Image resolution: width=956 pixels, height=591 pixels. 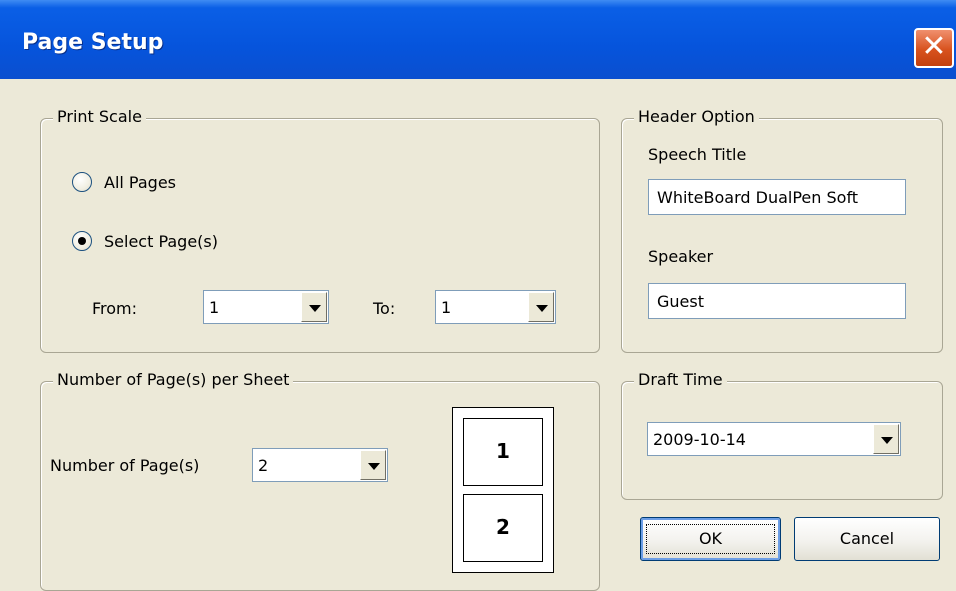 What do you see at coordinates (495, 307) in the screenshot?
I see `to-page-combo: 1` at bounding box center [495, 307].